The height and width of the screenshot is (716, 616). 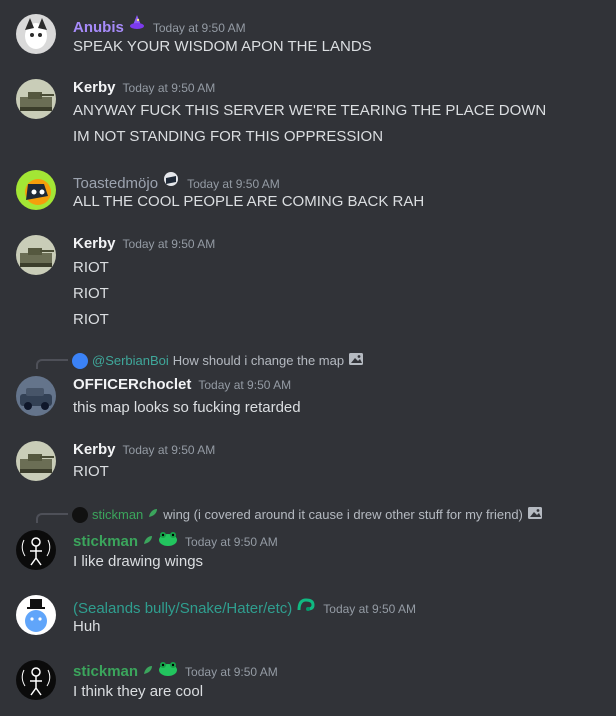 I want to click on reply-mention: stickman, so click(x=117, y=514).